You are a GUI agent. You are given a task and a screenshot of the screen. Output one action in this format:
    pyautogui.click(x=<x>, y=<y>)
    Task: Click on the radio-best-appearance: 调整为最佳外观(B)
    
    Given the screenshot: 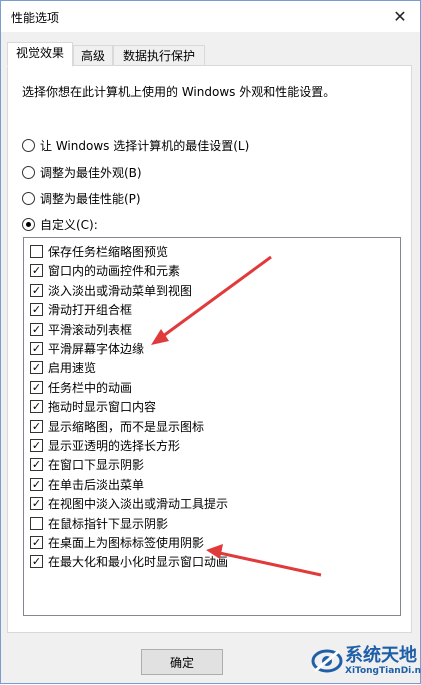 What is the action you would take?
    pyautogui.click(x=82, y=172)
    